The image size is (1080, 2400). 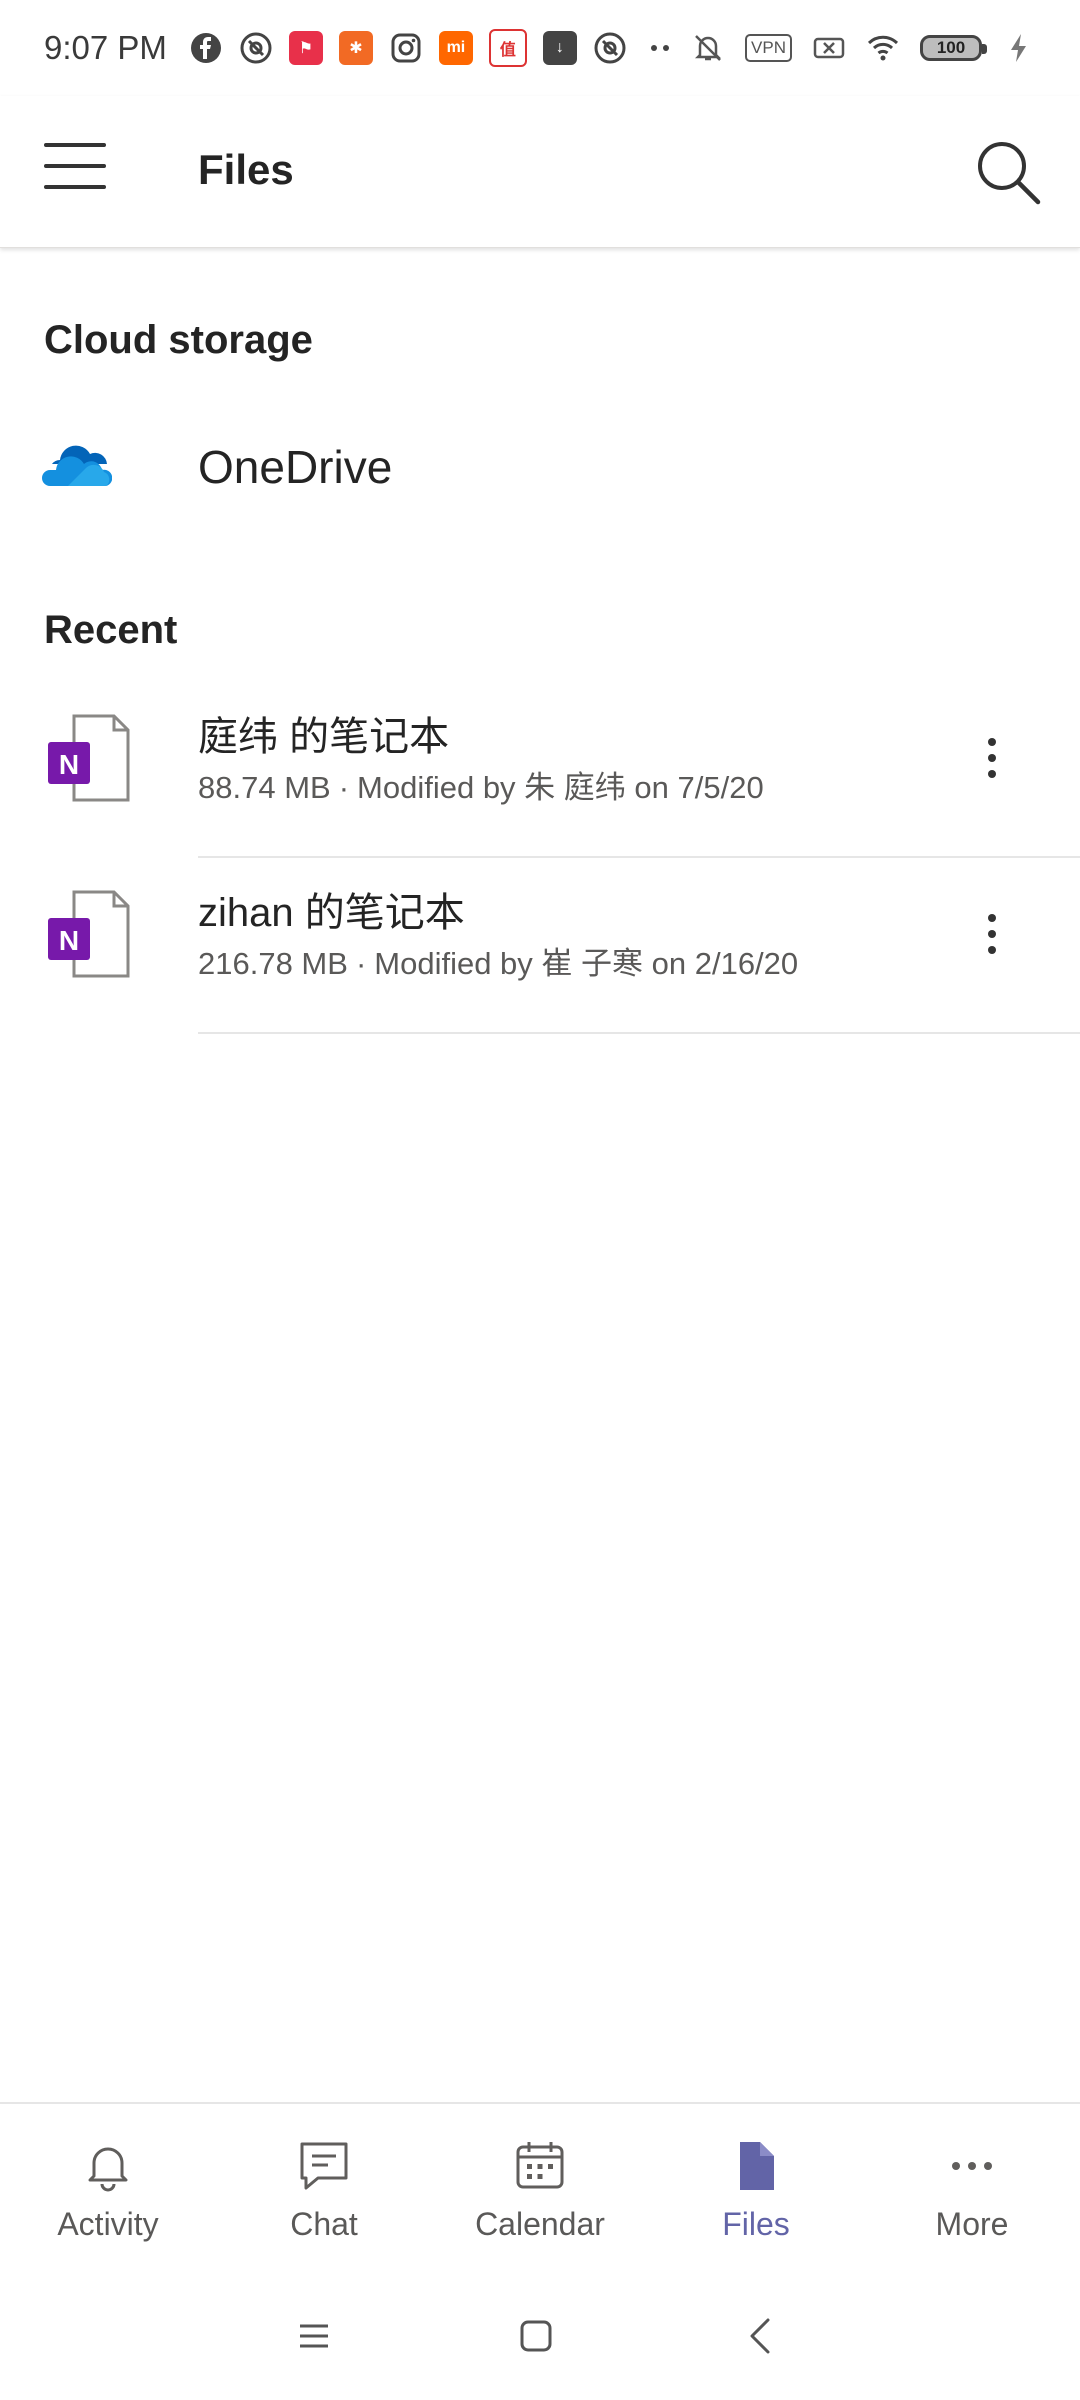 What do you see at coordinates (406, 48) in the screenshot?
I see `instagram-icon` at bounding box center [406, 48].